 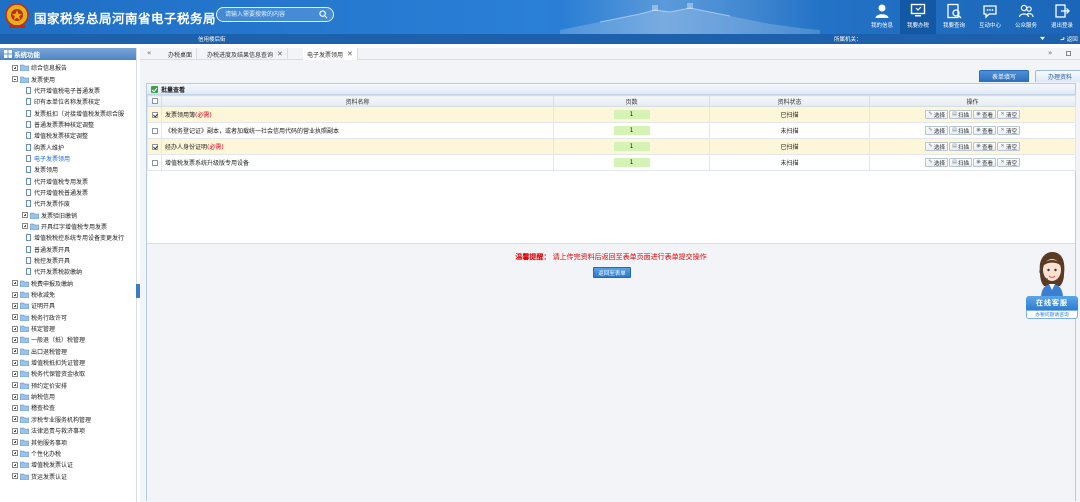 I want to click on sidebar-item: 购票人维护, so click(x=68, y=146).